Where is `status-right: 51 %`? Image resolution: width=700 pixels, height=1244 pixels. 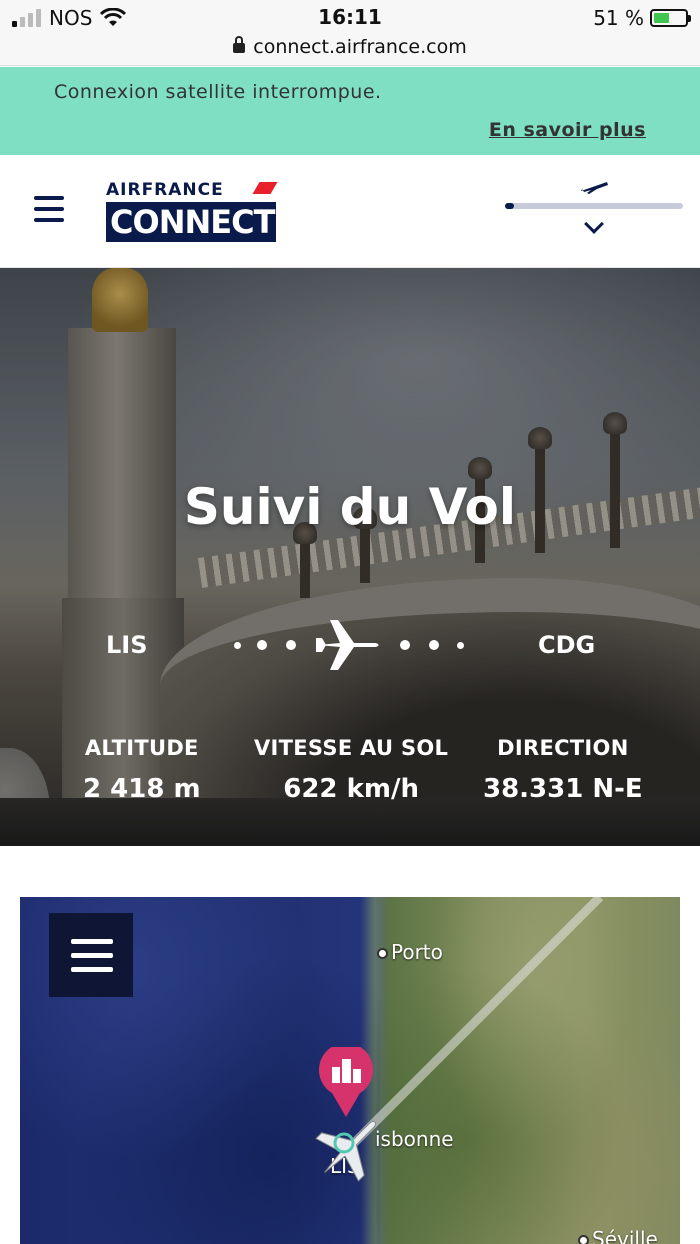
status-right: 51 % is located at coordinates (642, 18).